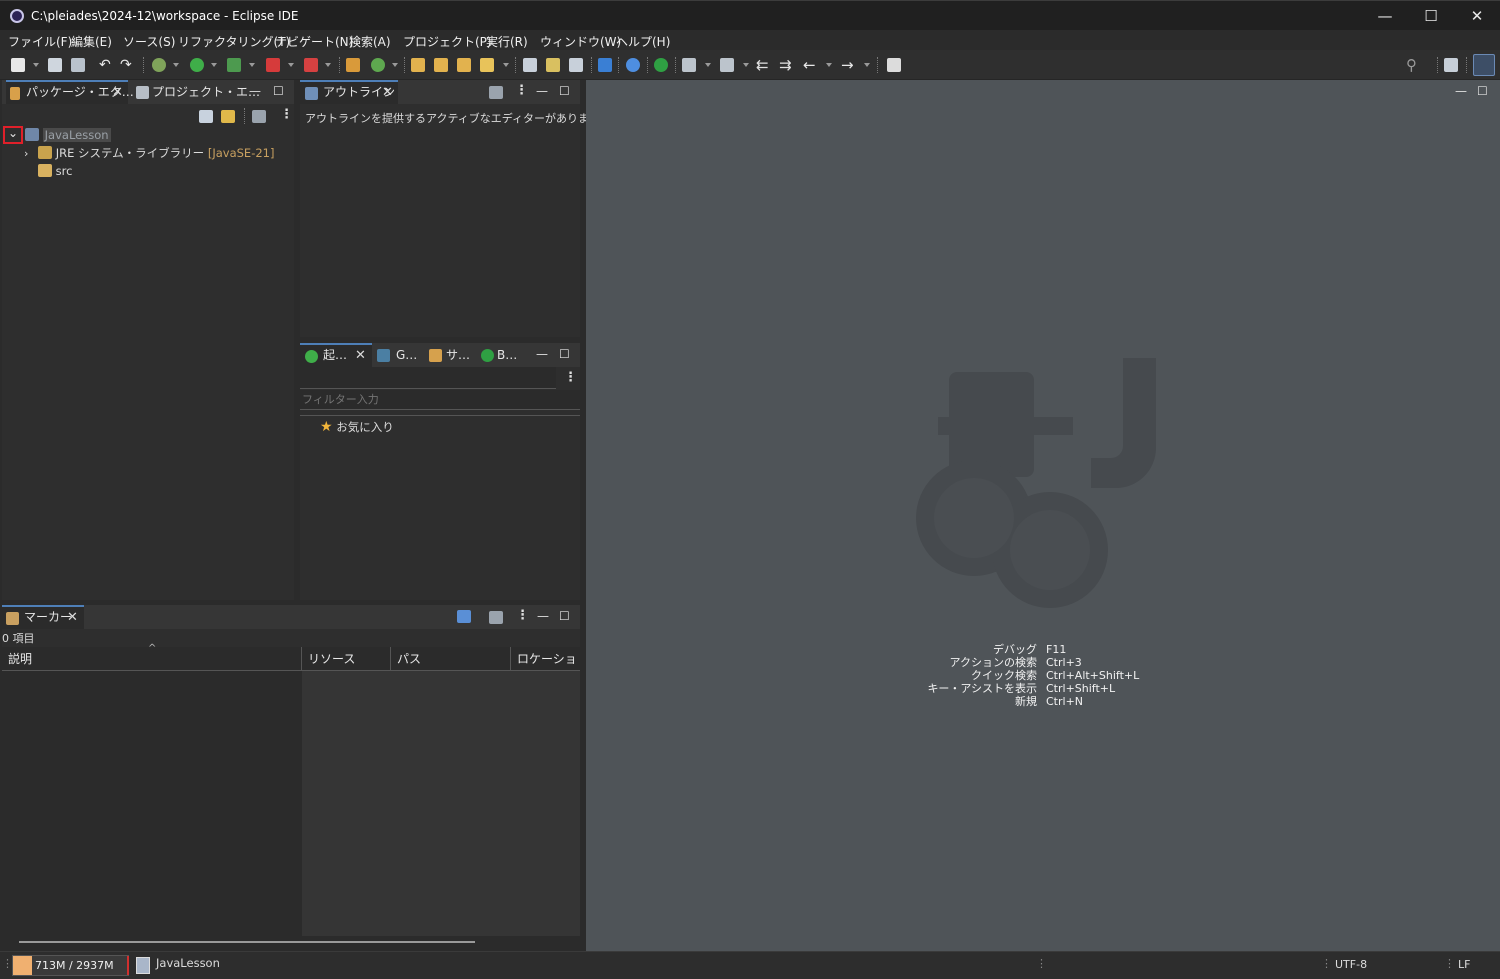 This screenshot has height=979, width=1500. What do you see at coordinates (273, 65) in the screenshot?
I see `terminate-icon` at bounding box center [273, 65].